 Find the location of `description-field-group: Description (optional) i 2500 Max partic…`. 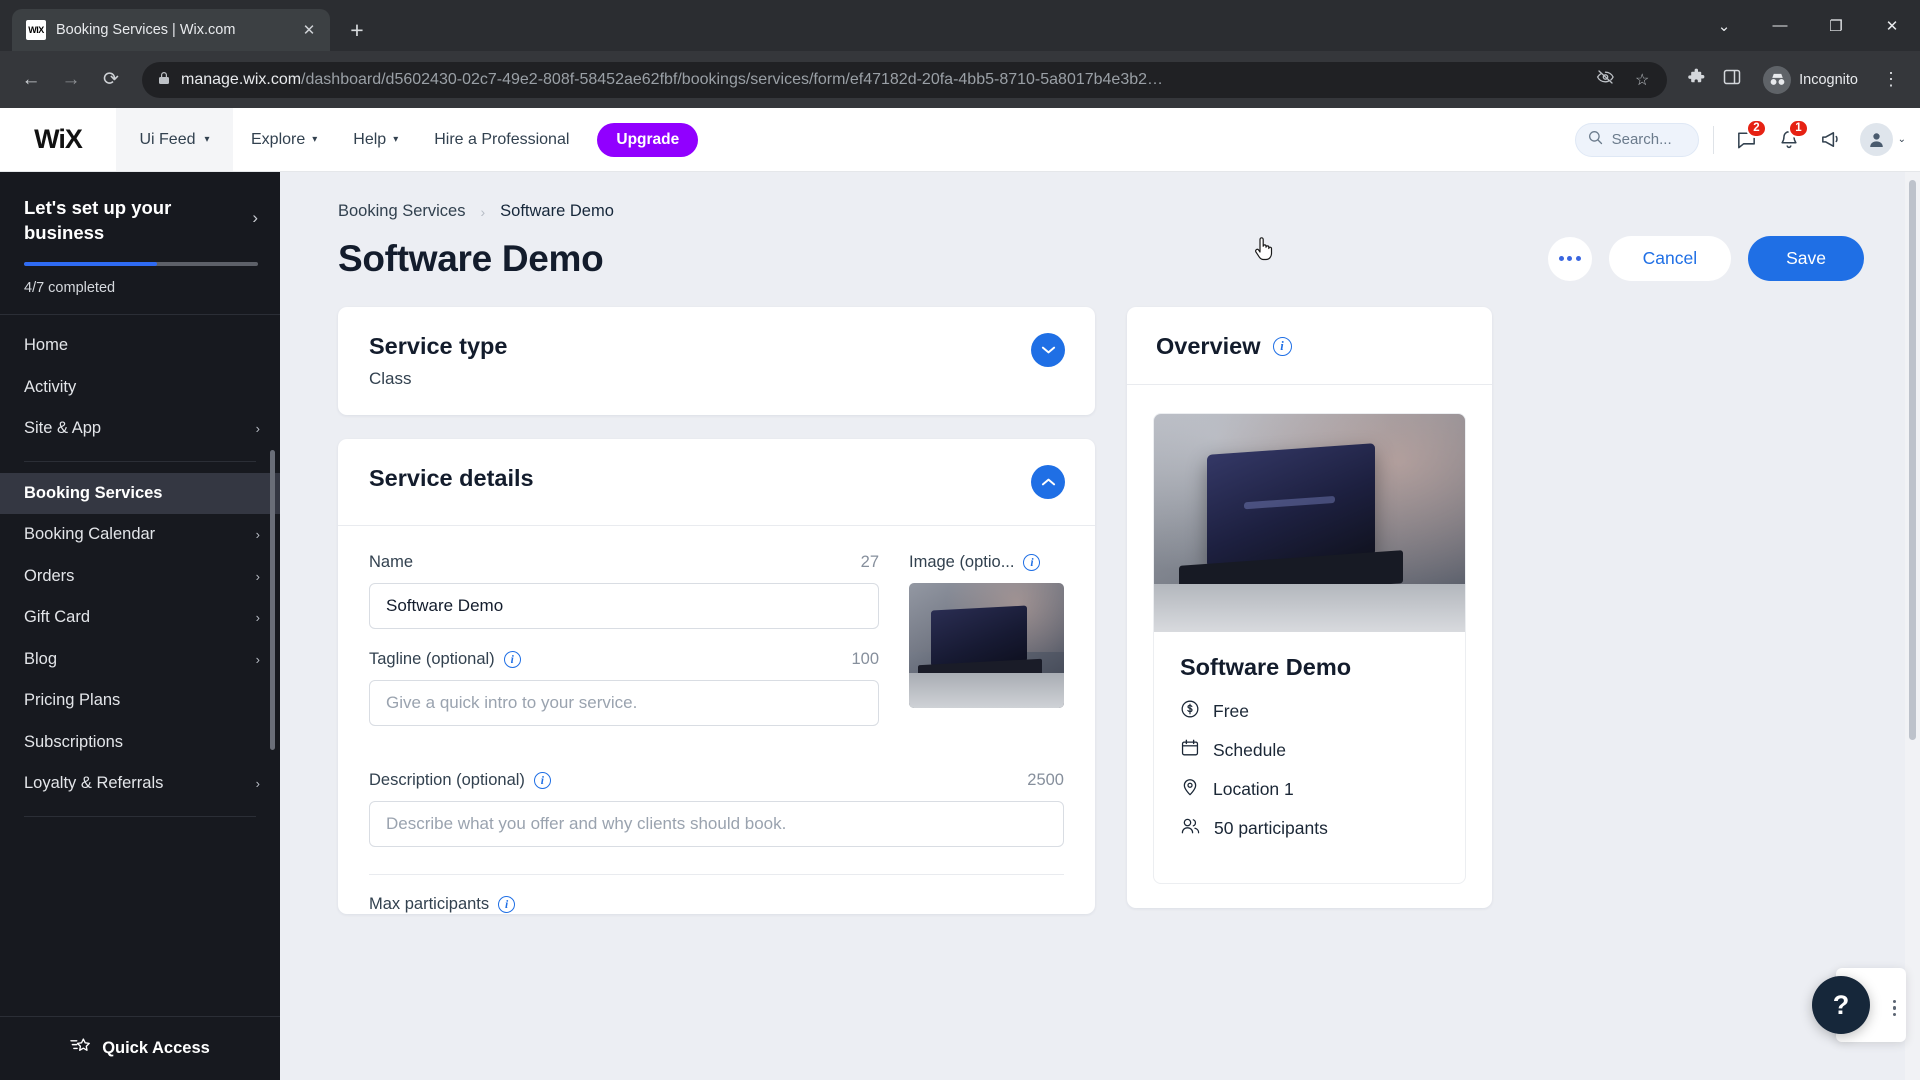

description-field-group: Description (optional) i 2500 Max partic… is located at coordinates (716, 842).